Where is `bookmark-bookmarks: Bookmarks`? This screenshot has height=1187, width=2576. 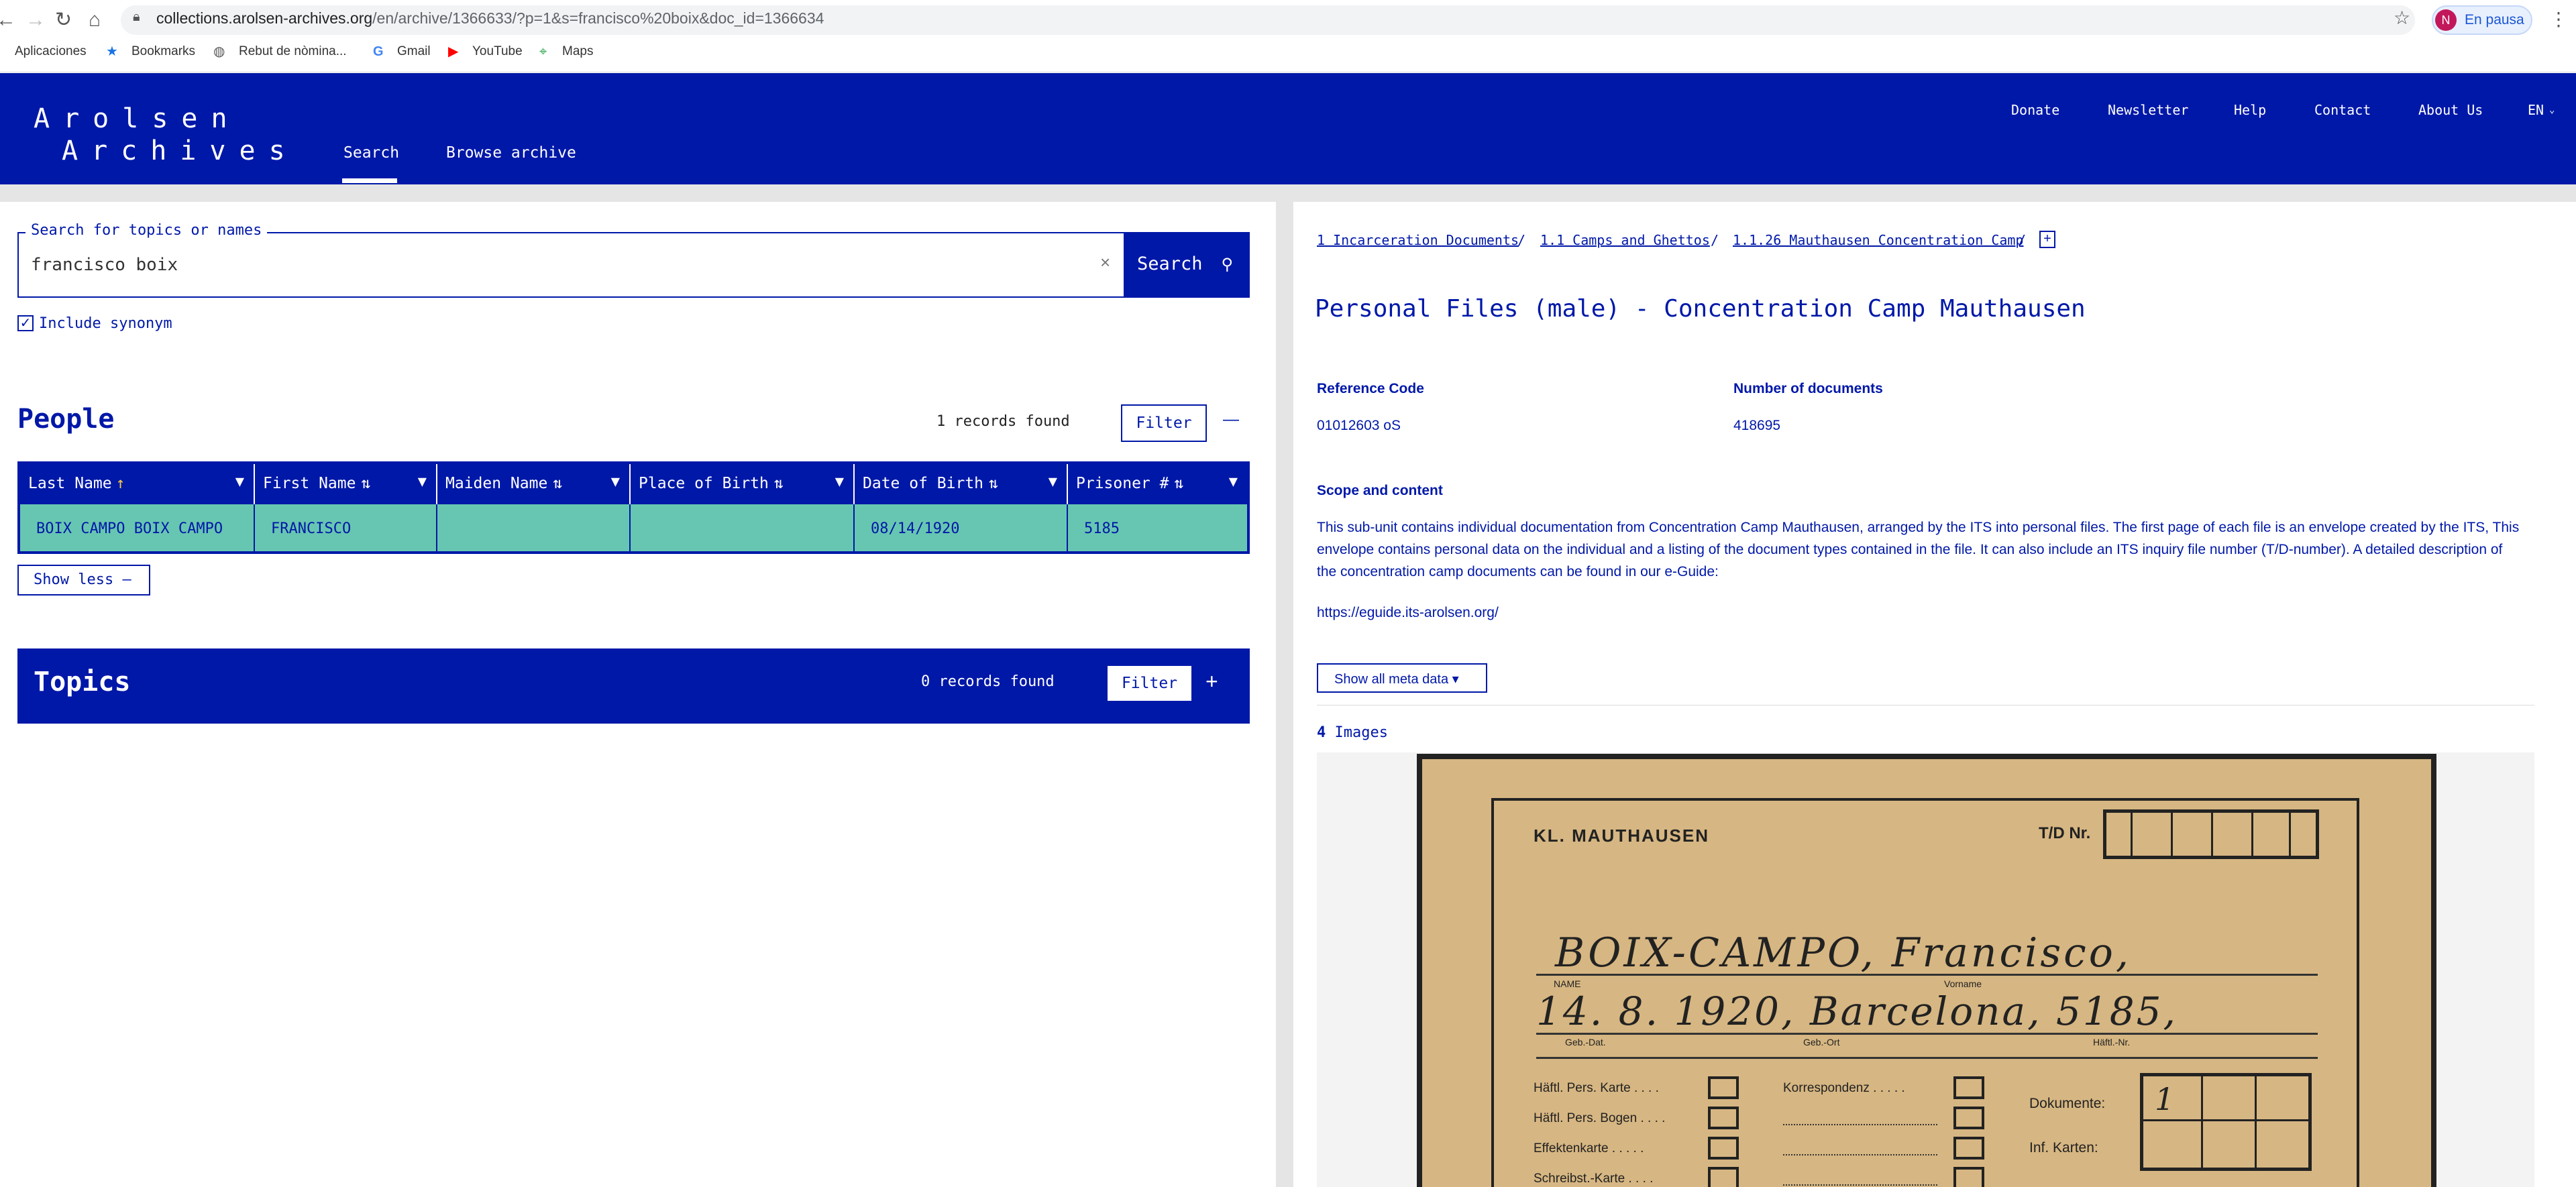
bookmark-bookmarks: Bookmarks is located at coordinates (163, 51).